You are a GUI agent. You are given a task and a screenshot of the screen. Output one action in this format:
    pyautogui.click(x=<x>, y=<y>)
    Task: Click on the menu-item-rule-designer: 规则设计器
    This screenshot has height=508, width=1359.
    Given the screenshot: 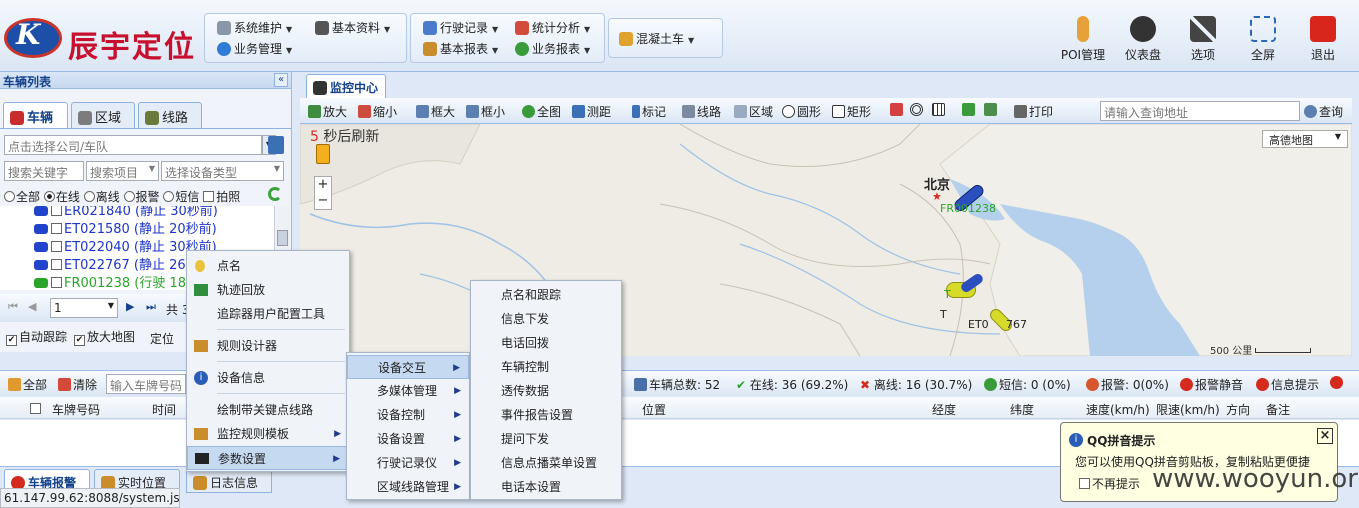 What is the action you would take?
    pyautogui.click(x=268, y=346)
    